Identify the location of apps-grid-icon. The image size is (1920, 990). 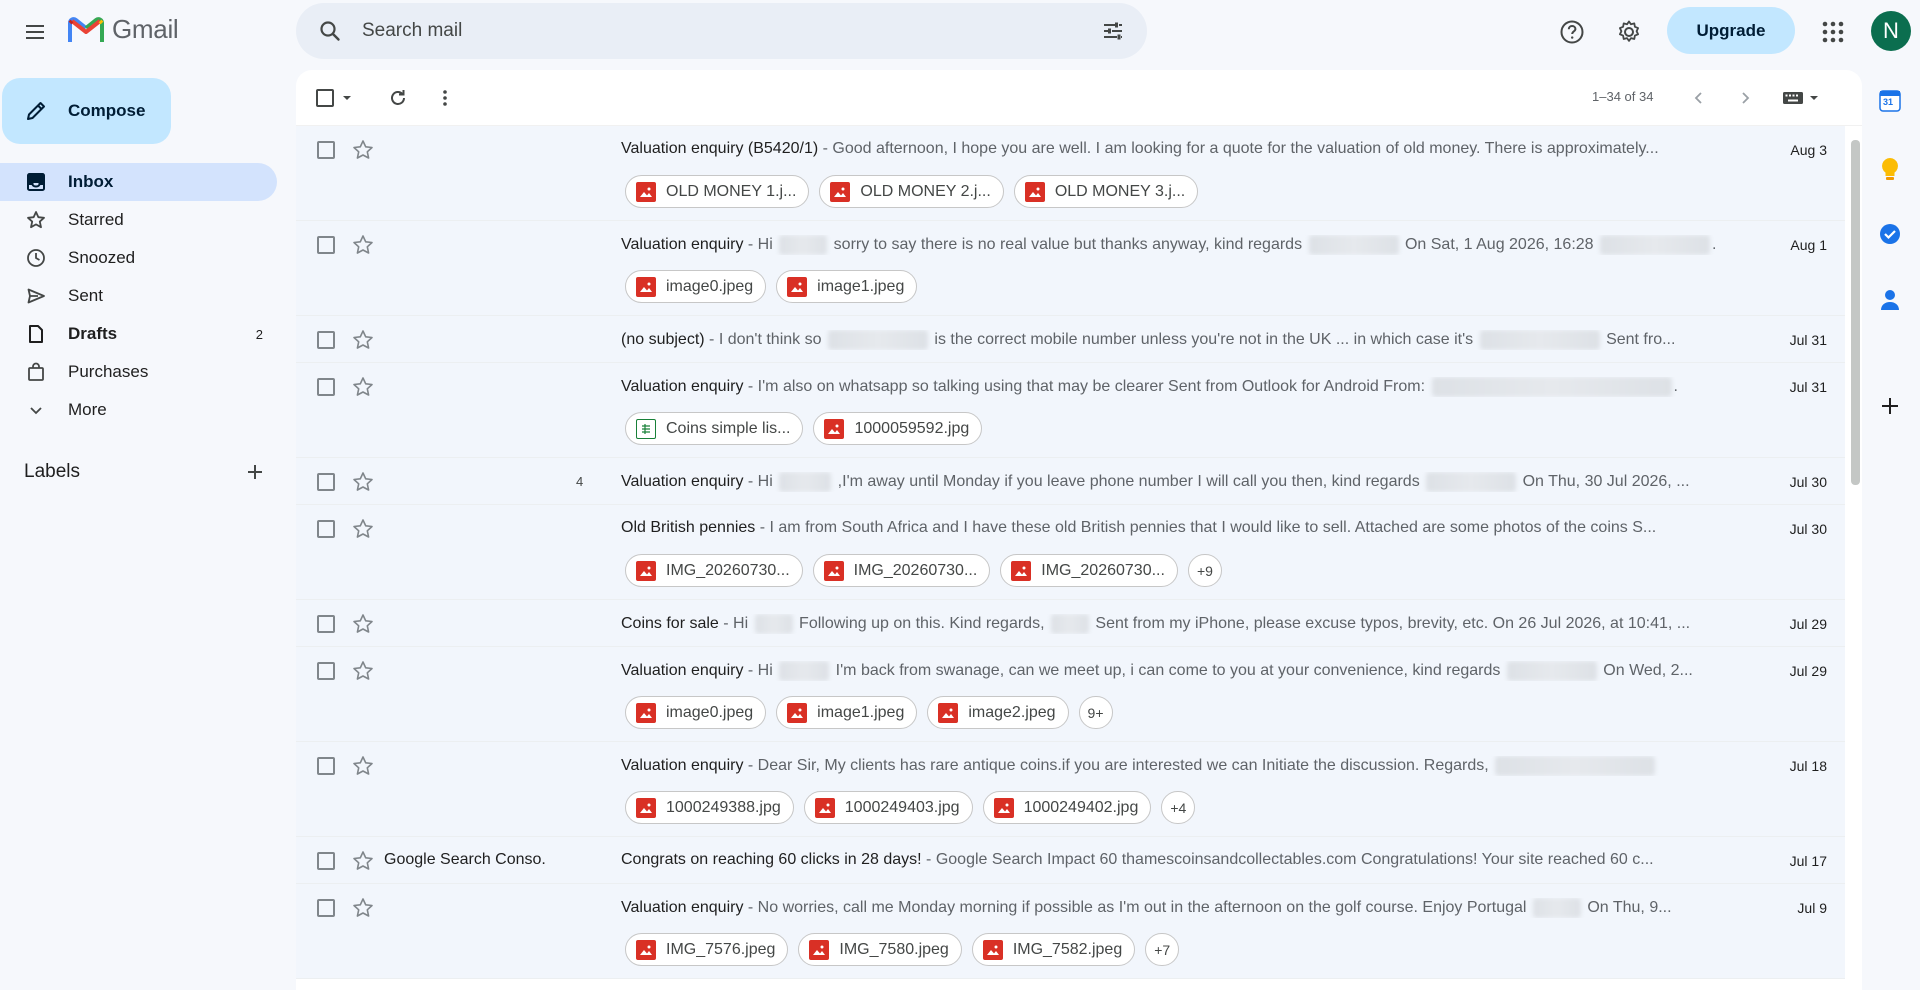
(1833, 32).